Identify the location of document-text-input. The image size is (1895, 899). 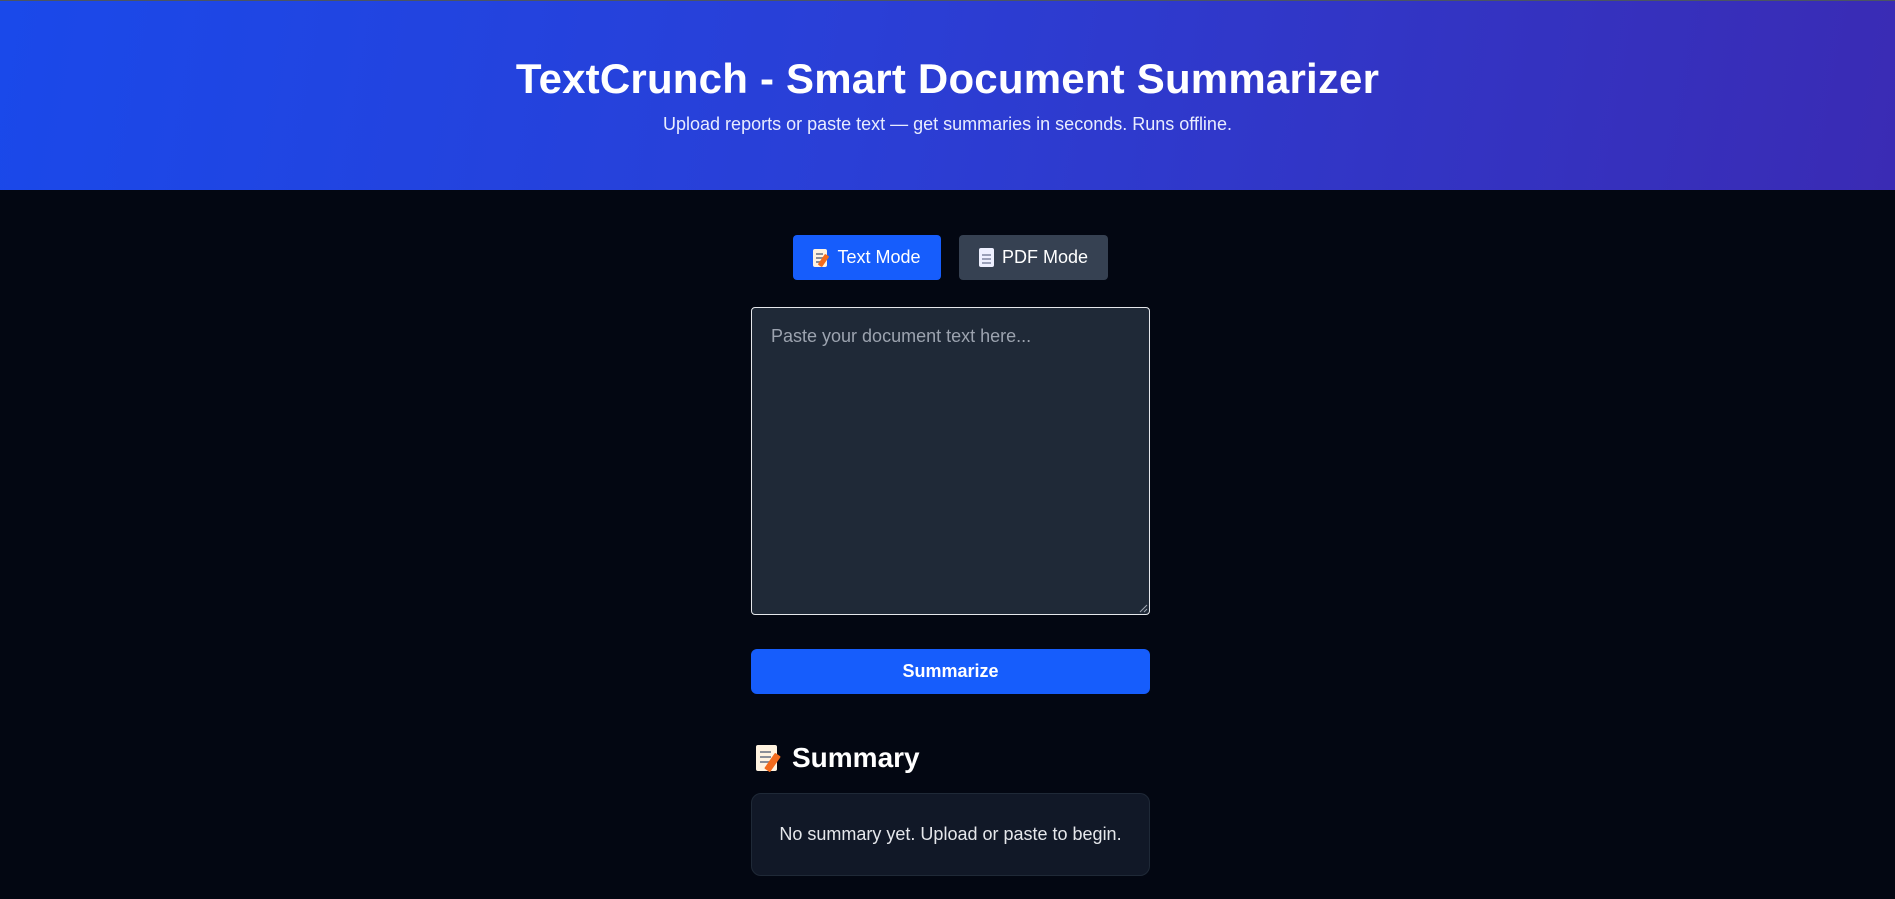
(950, 461).